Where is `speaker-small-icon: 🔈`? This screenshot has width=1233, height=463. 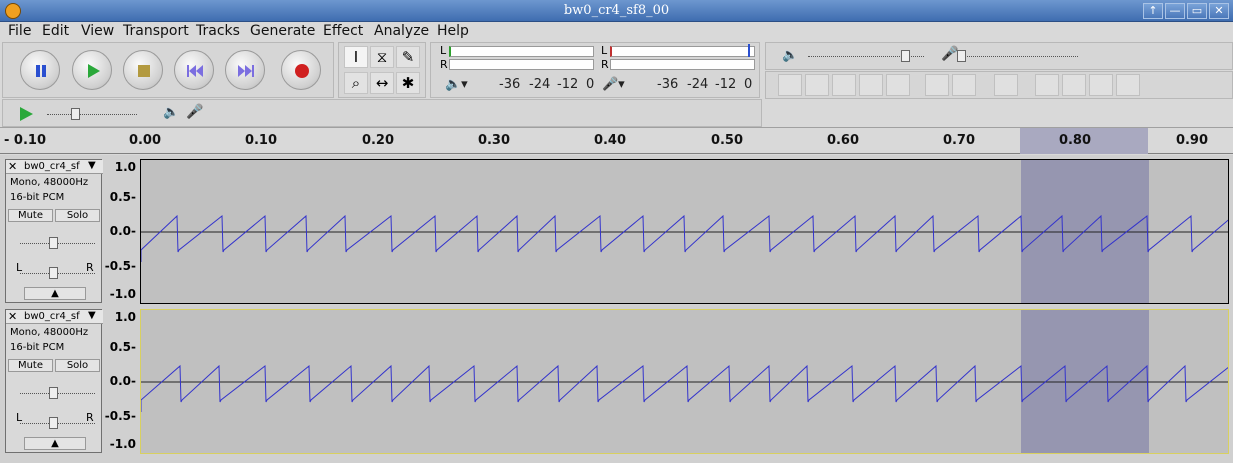
speaker-small-icon: 🔈 is located at coordinates (171, 112).